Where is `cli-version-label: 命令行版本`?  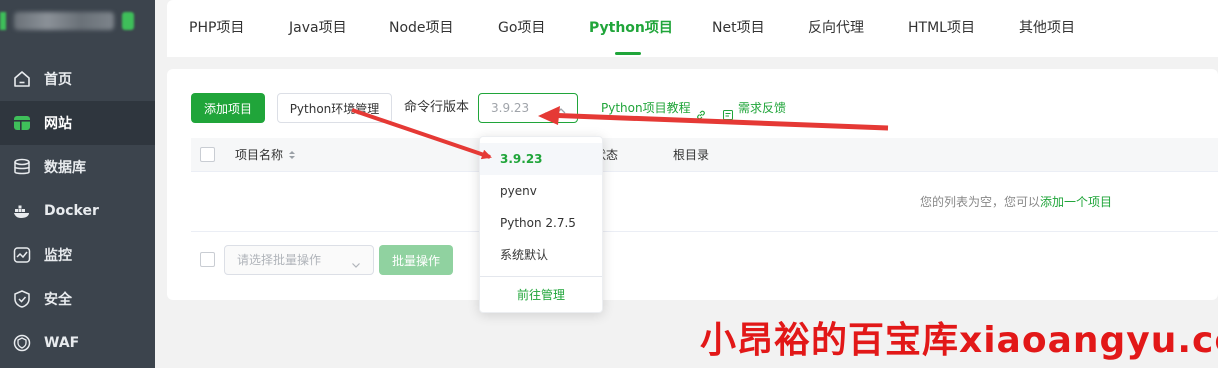
cli-version-label: 命令行版本 is located at coordinates (437, 107).